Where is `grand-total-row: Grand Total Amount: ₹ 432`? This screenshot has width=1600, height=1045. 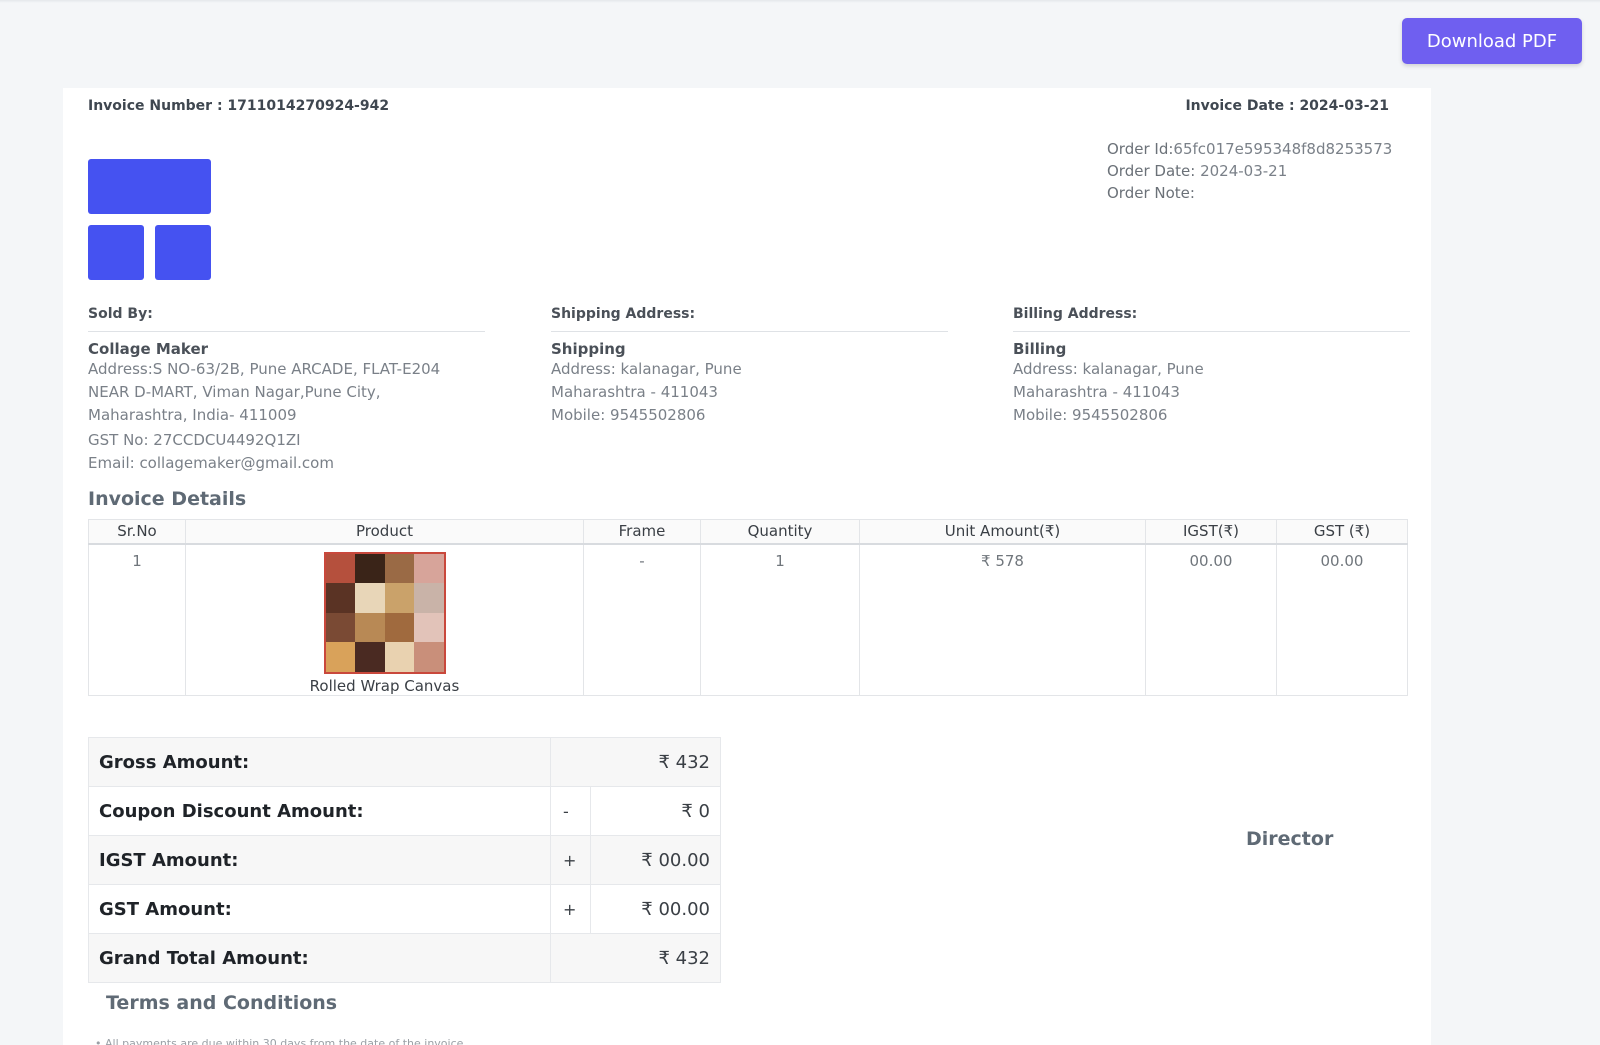
grand-total-row: Grand Total Amount: ₹ 432 is located at coordinates (404, 958).